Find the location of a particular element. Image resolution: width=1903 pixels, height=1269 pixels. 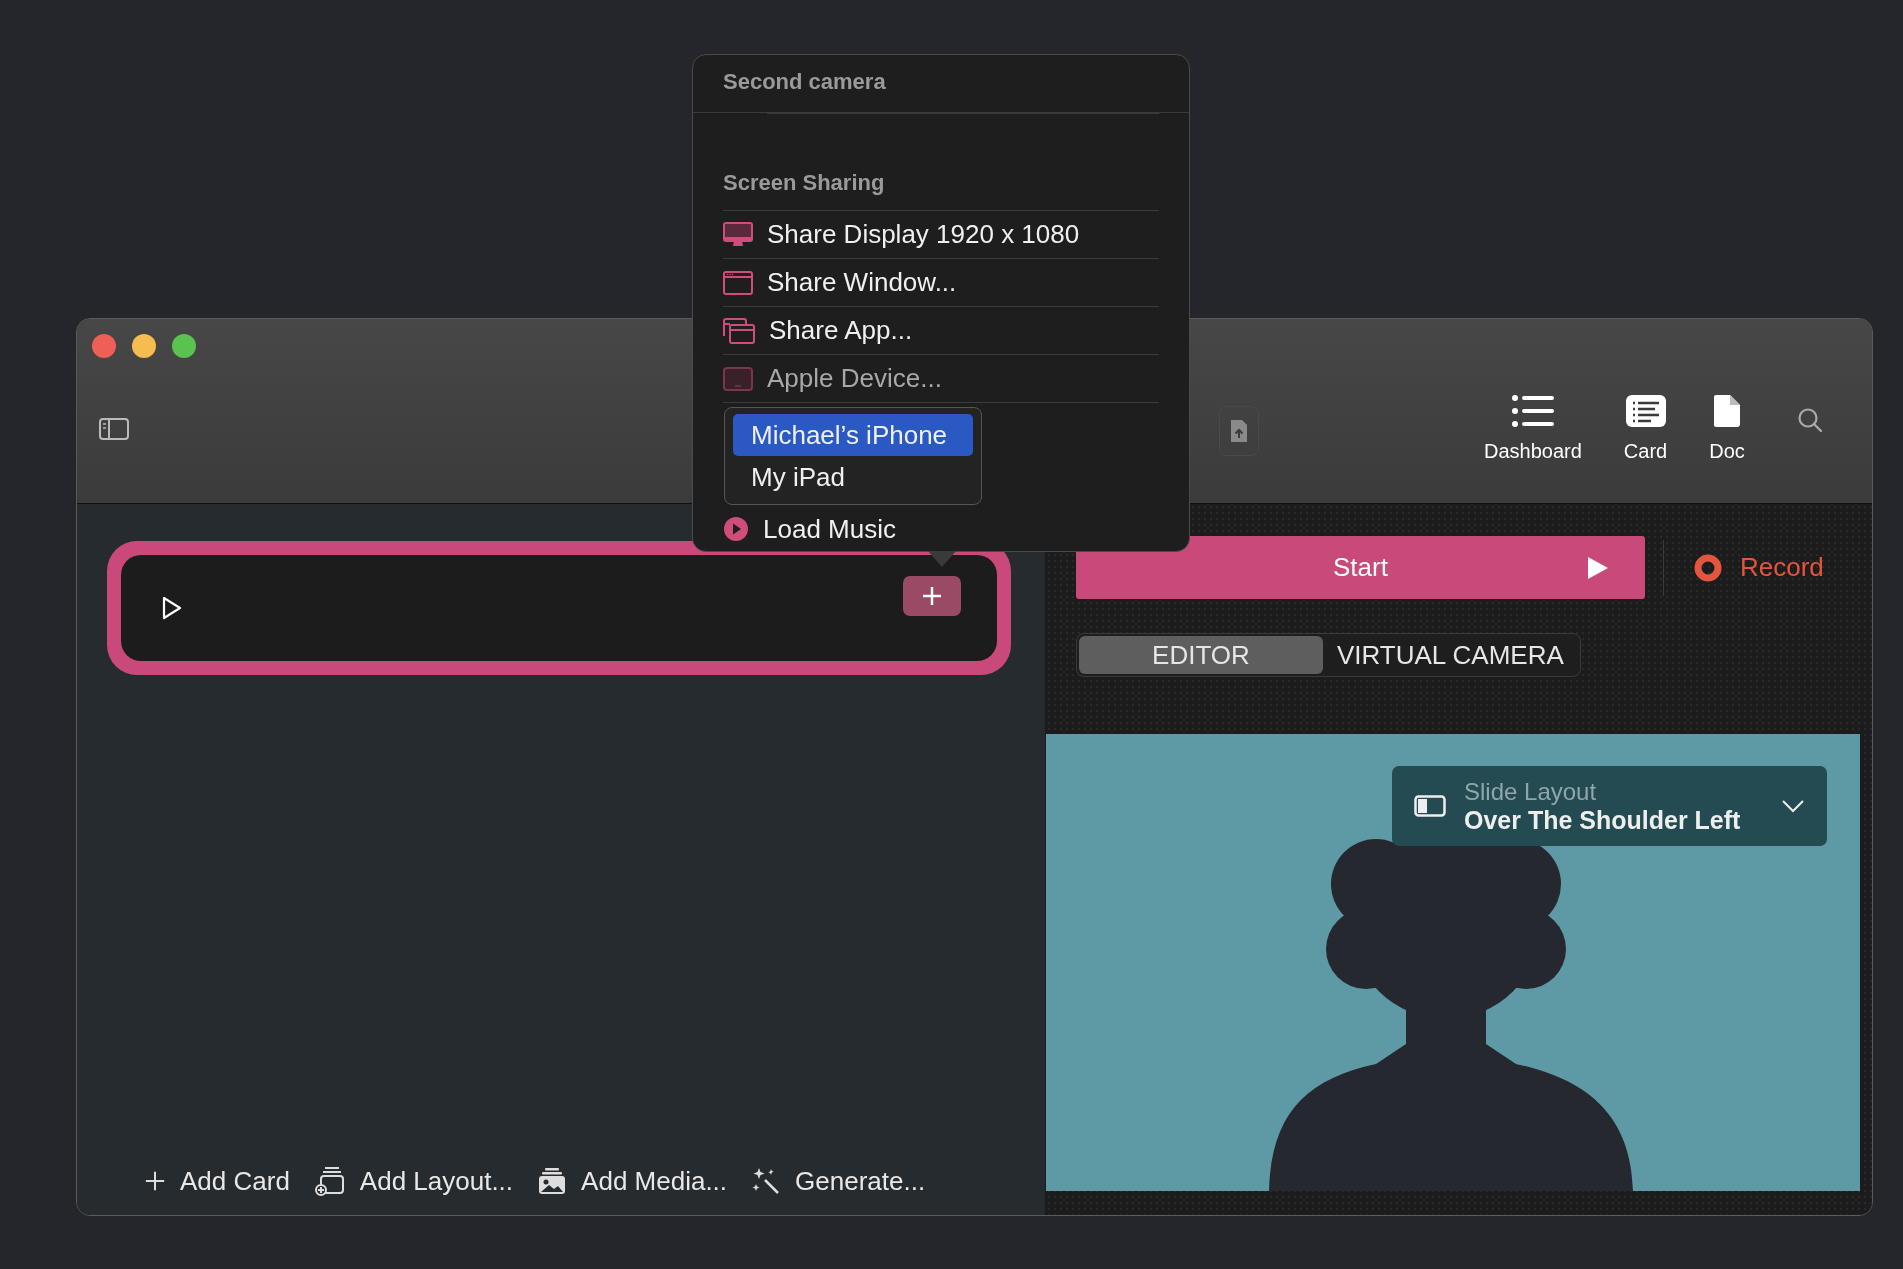

document-icon is located at coordinates (1727, 411).